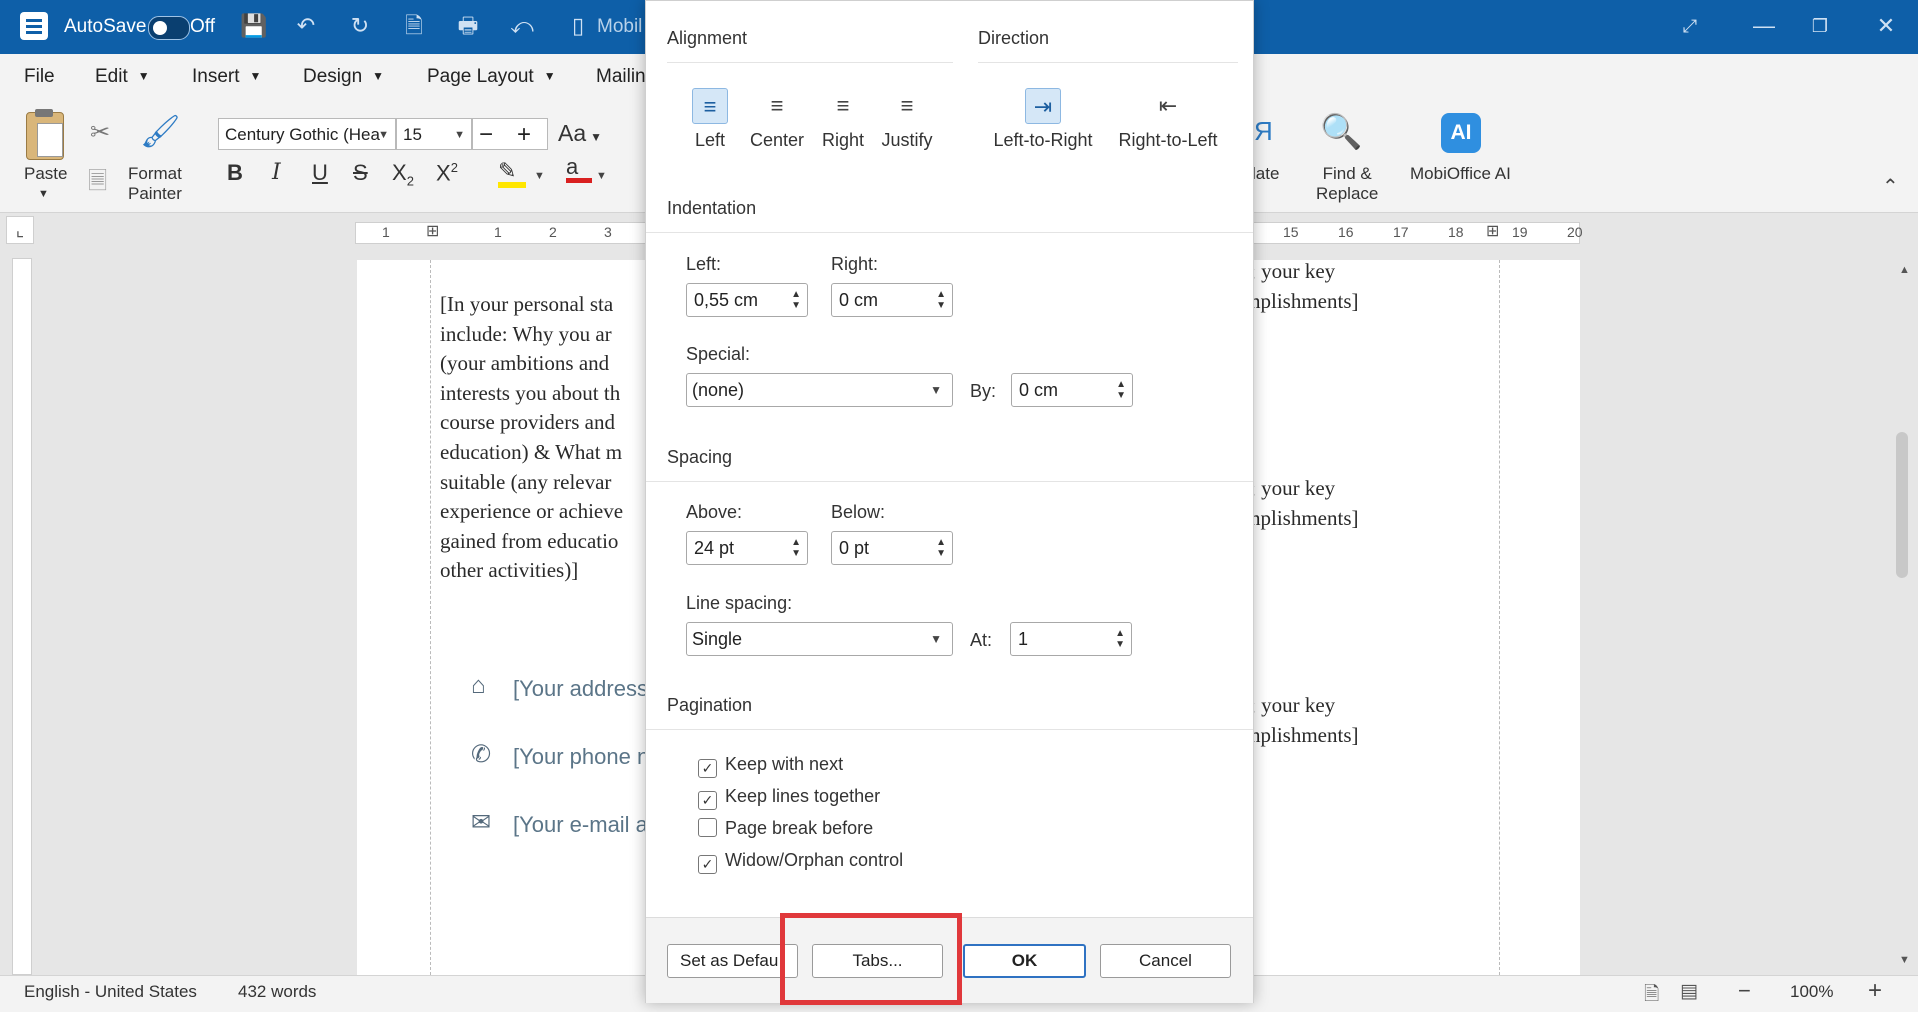  Describe the element at coordinates (739, 603) in the screenshot. I see `line-spacing-label: Line spacing:` at that location.